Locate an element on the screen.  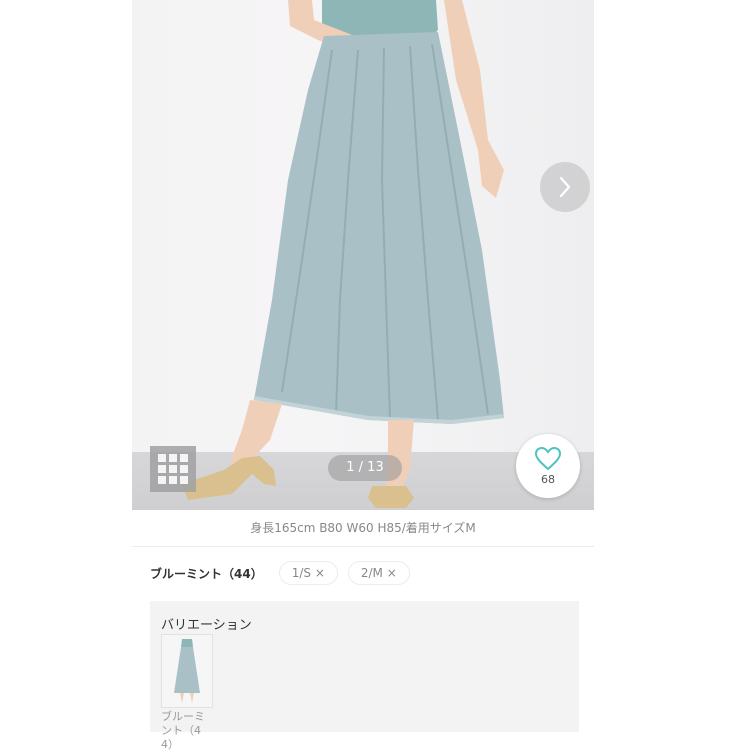
variation-label: ブルーミント（44） is located at coordinates (187, 731).